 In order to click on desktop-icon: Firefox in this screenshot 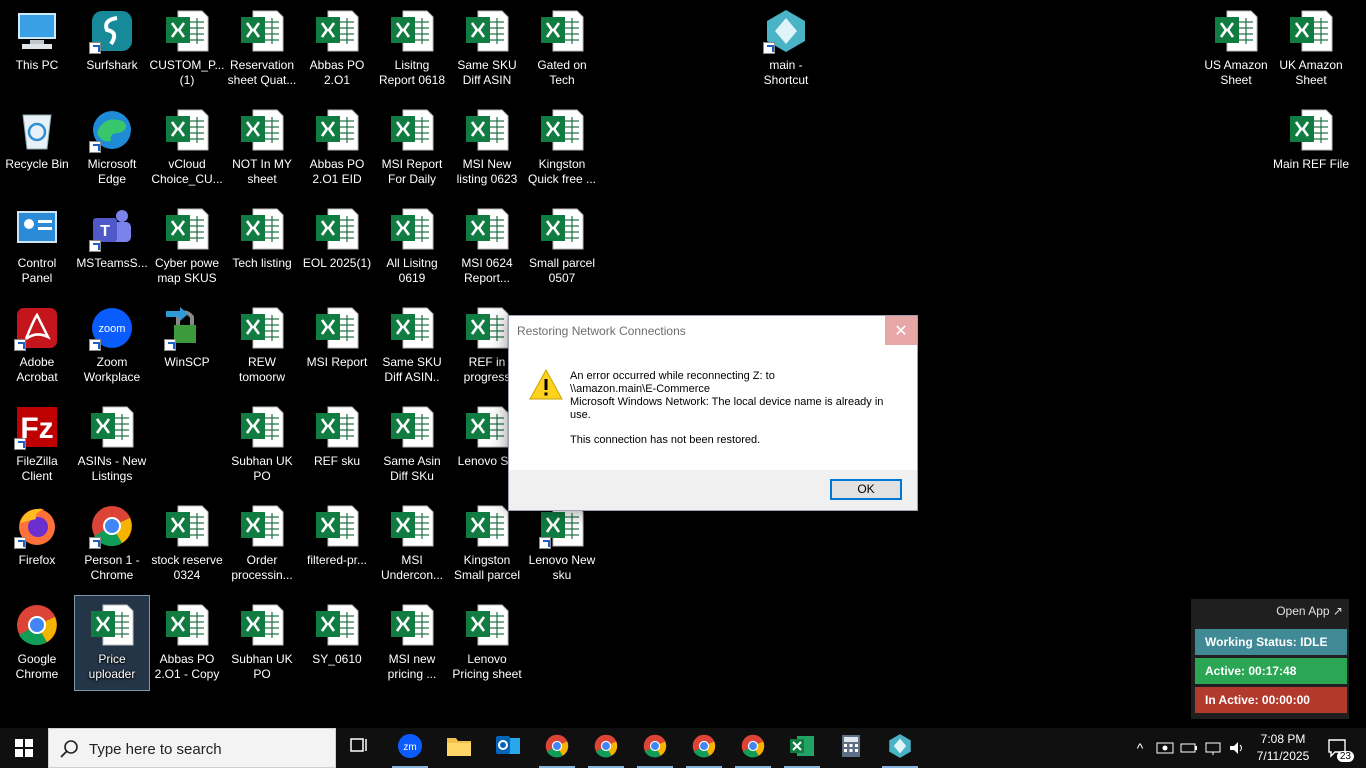, I will do `click(37, 544)`.